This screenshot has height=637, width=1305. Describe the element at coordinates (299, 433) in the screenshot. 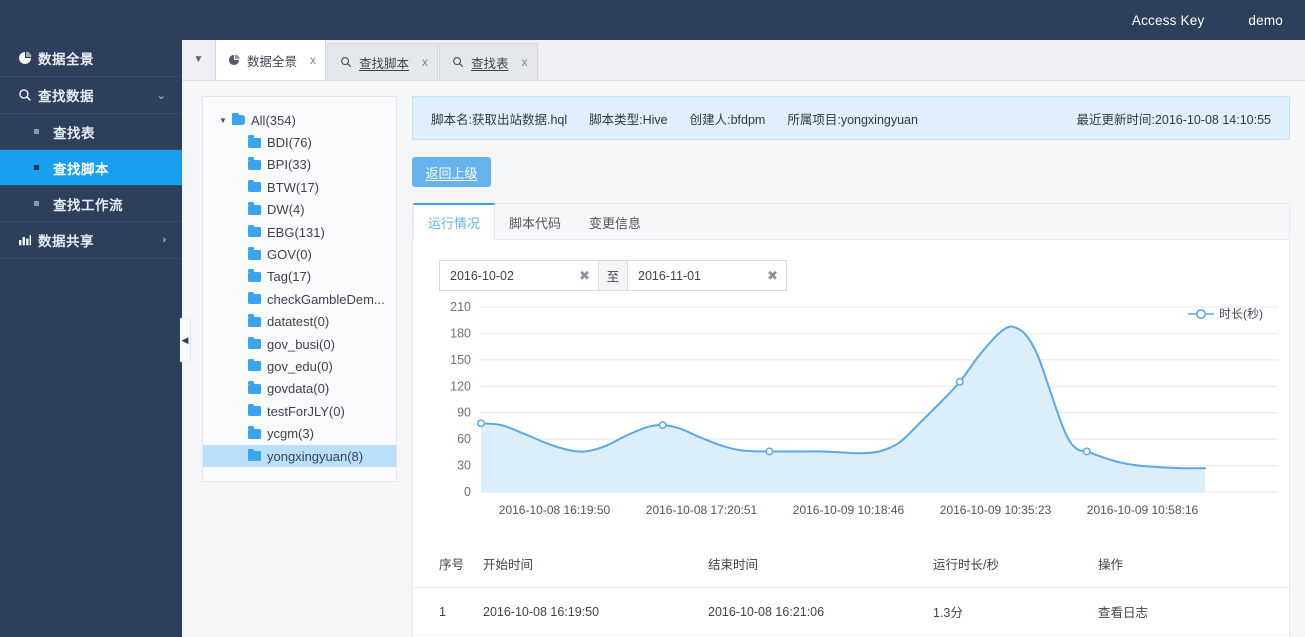

I see `tree-node-item: ycgm(3)` at that location.